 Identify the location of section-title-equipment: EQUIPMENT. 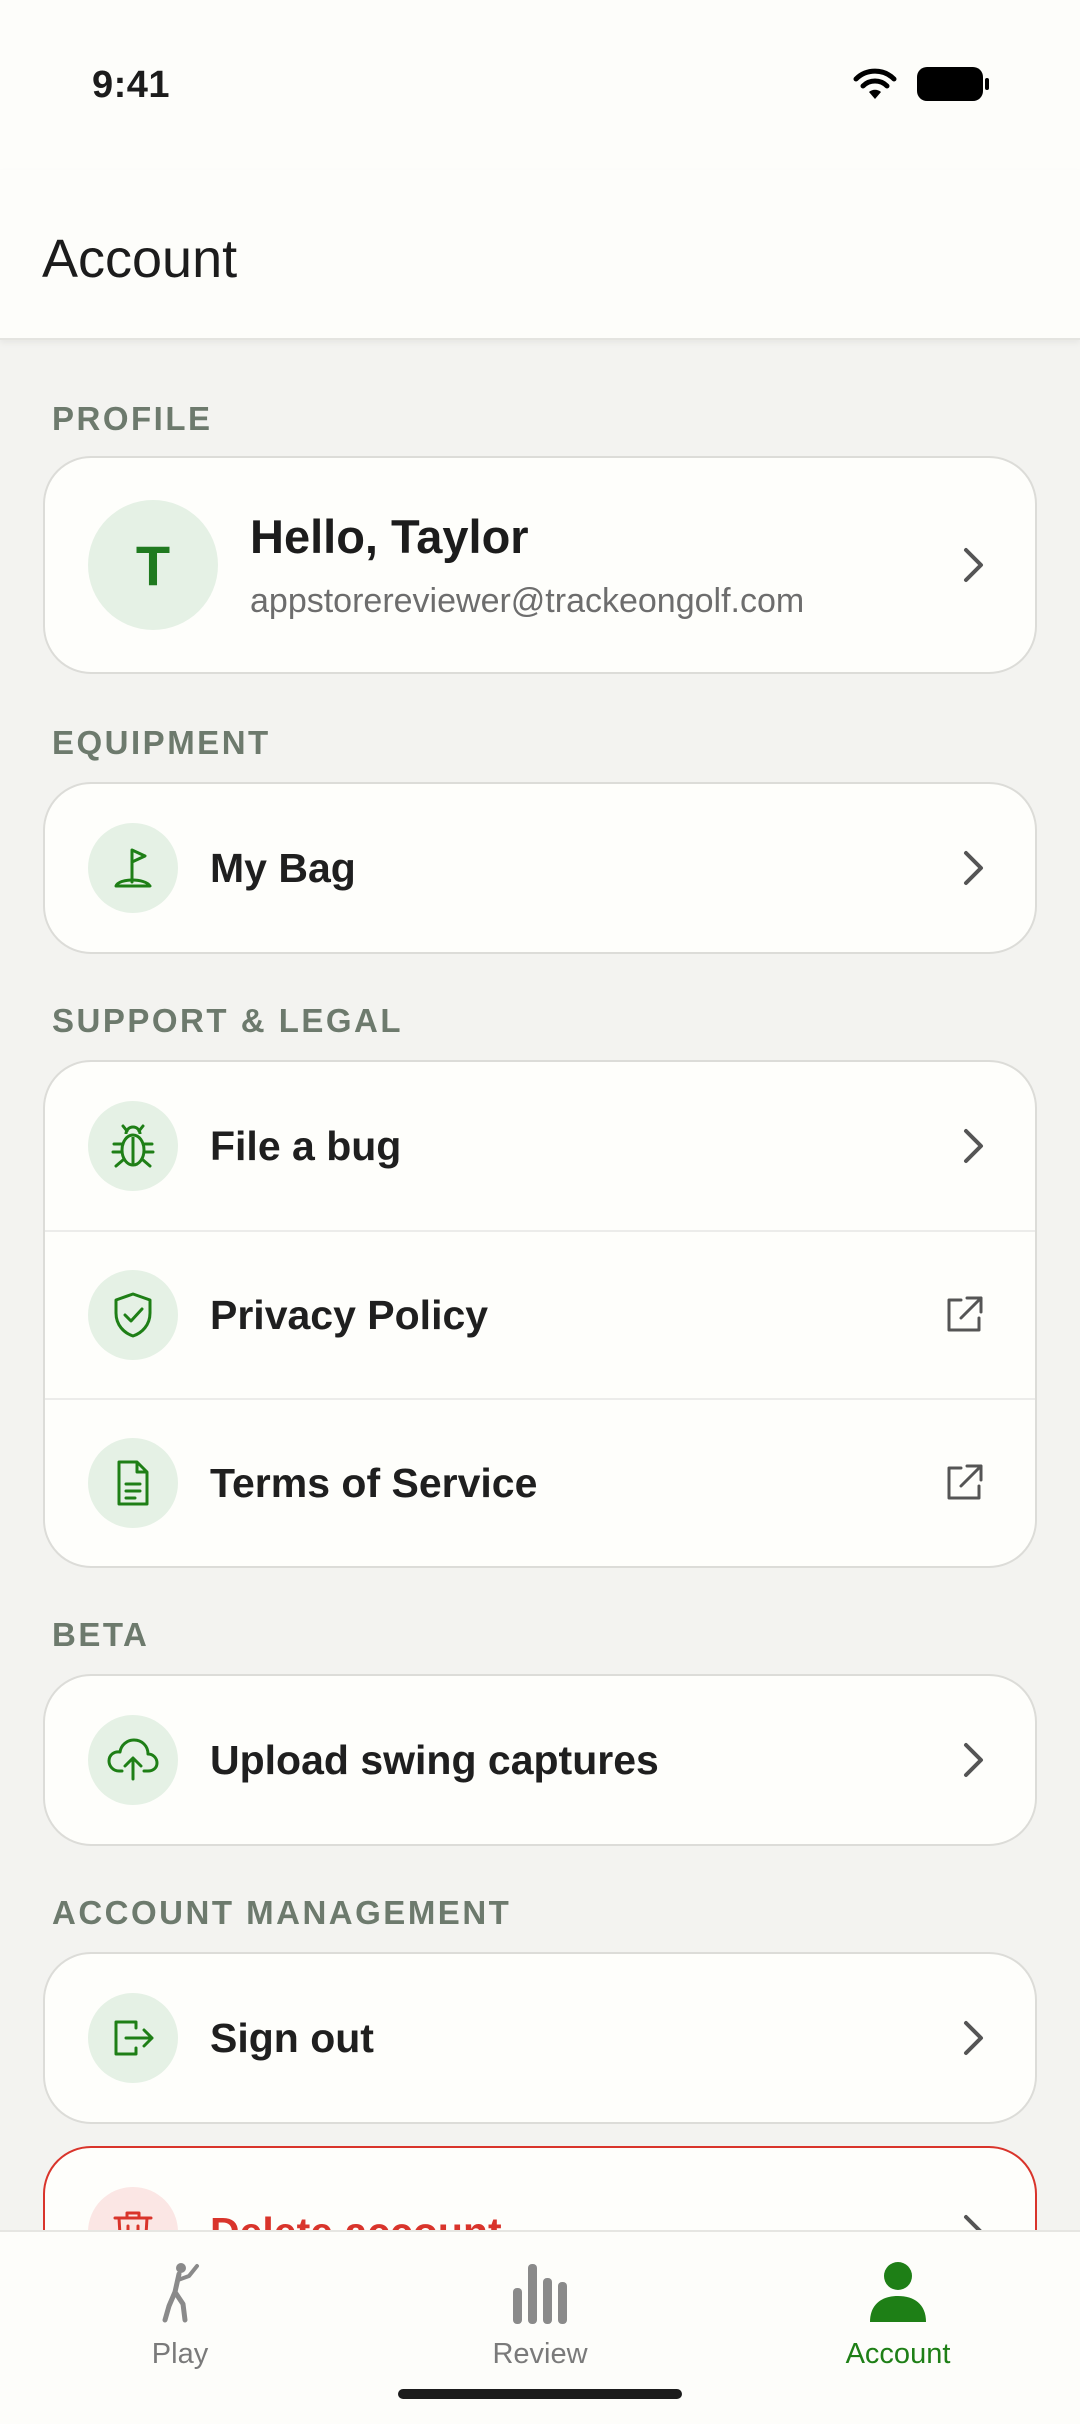
(161, 742).